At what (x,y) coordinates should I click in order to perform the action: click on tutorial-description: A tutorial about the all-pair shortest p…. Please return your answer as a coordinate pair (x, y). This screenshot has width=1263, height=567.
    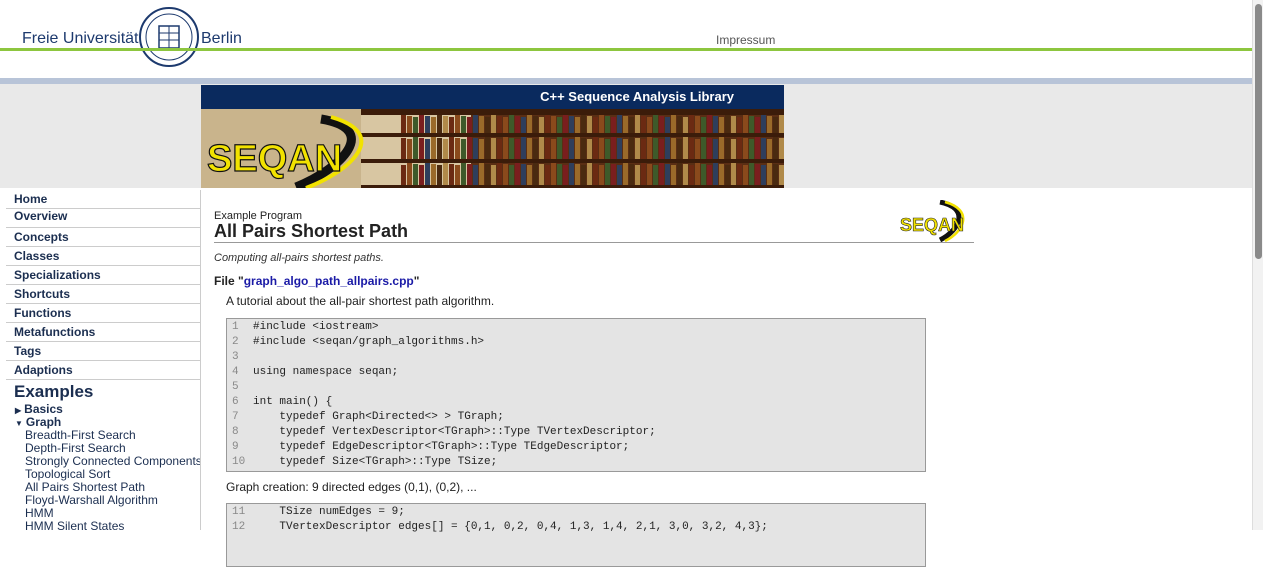
    Looking at the image, I should click on (360, 301).